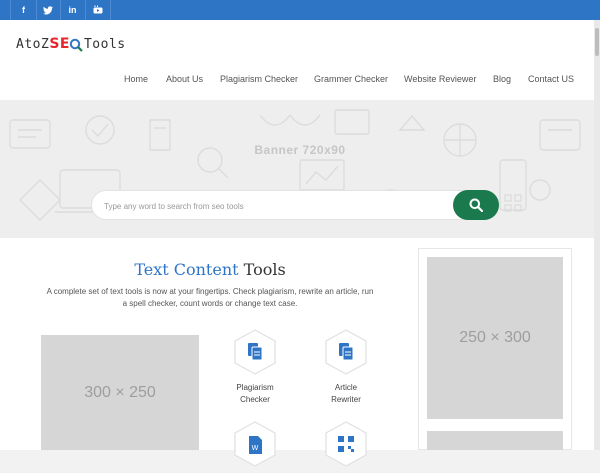 The image size is (600, 473). What do you see at coordinates (184, 79) in the screenshot?
I see `nav-about-us: About Us` at bounding box center [184, 79].